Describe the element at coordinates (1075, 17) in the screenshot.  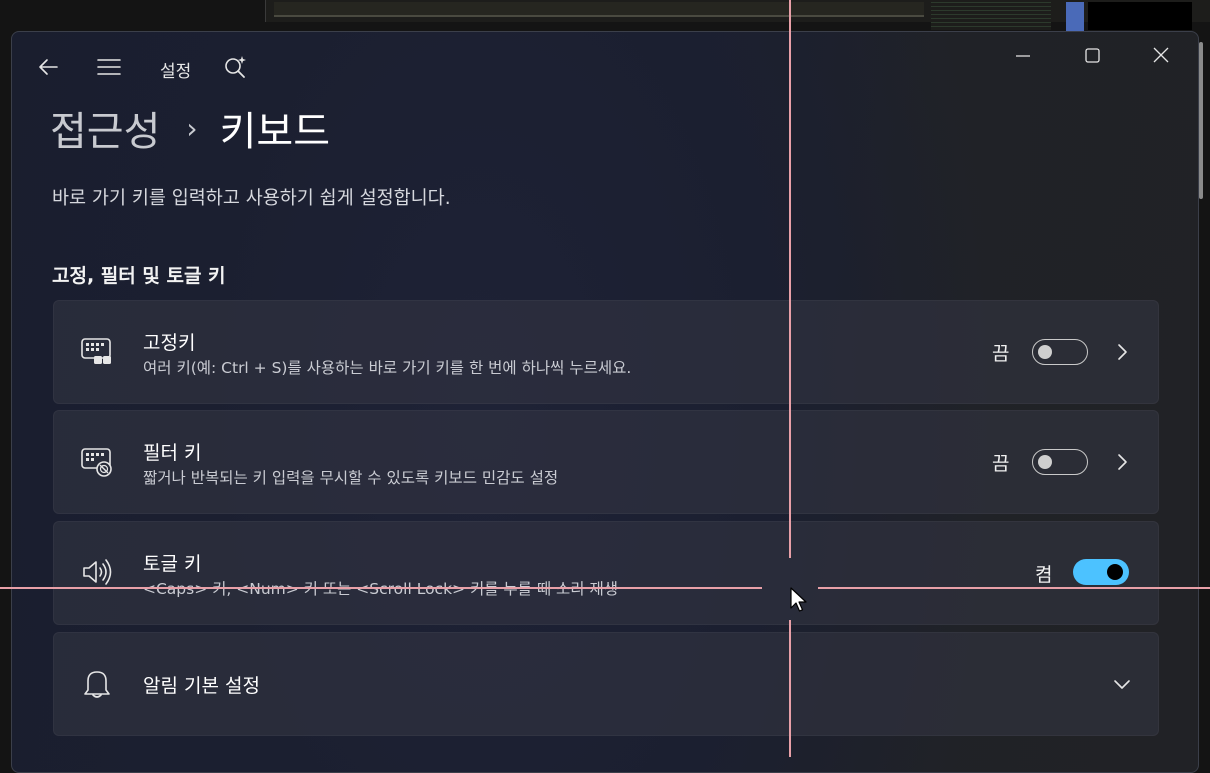
I see `background-blue-block` at that location.